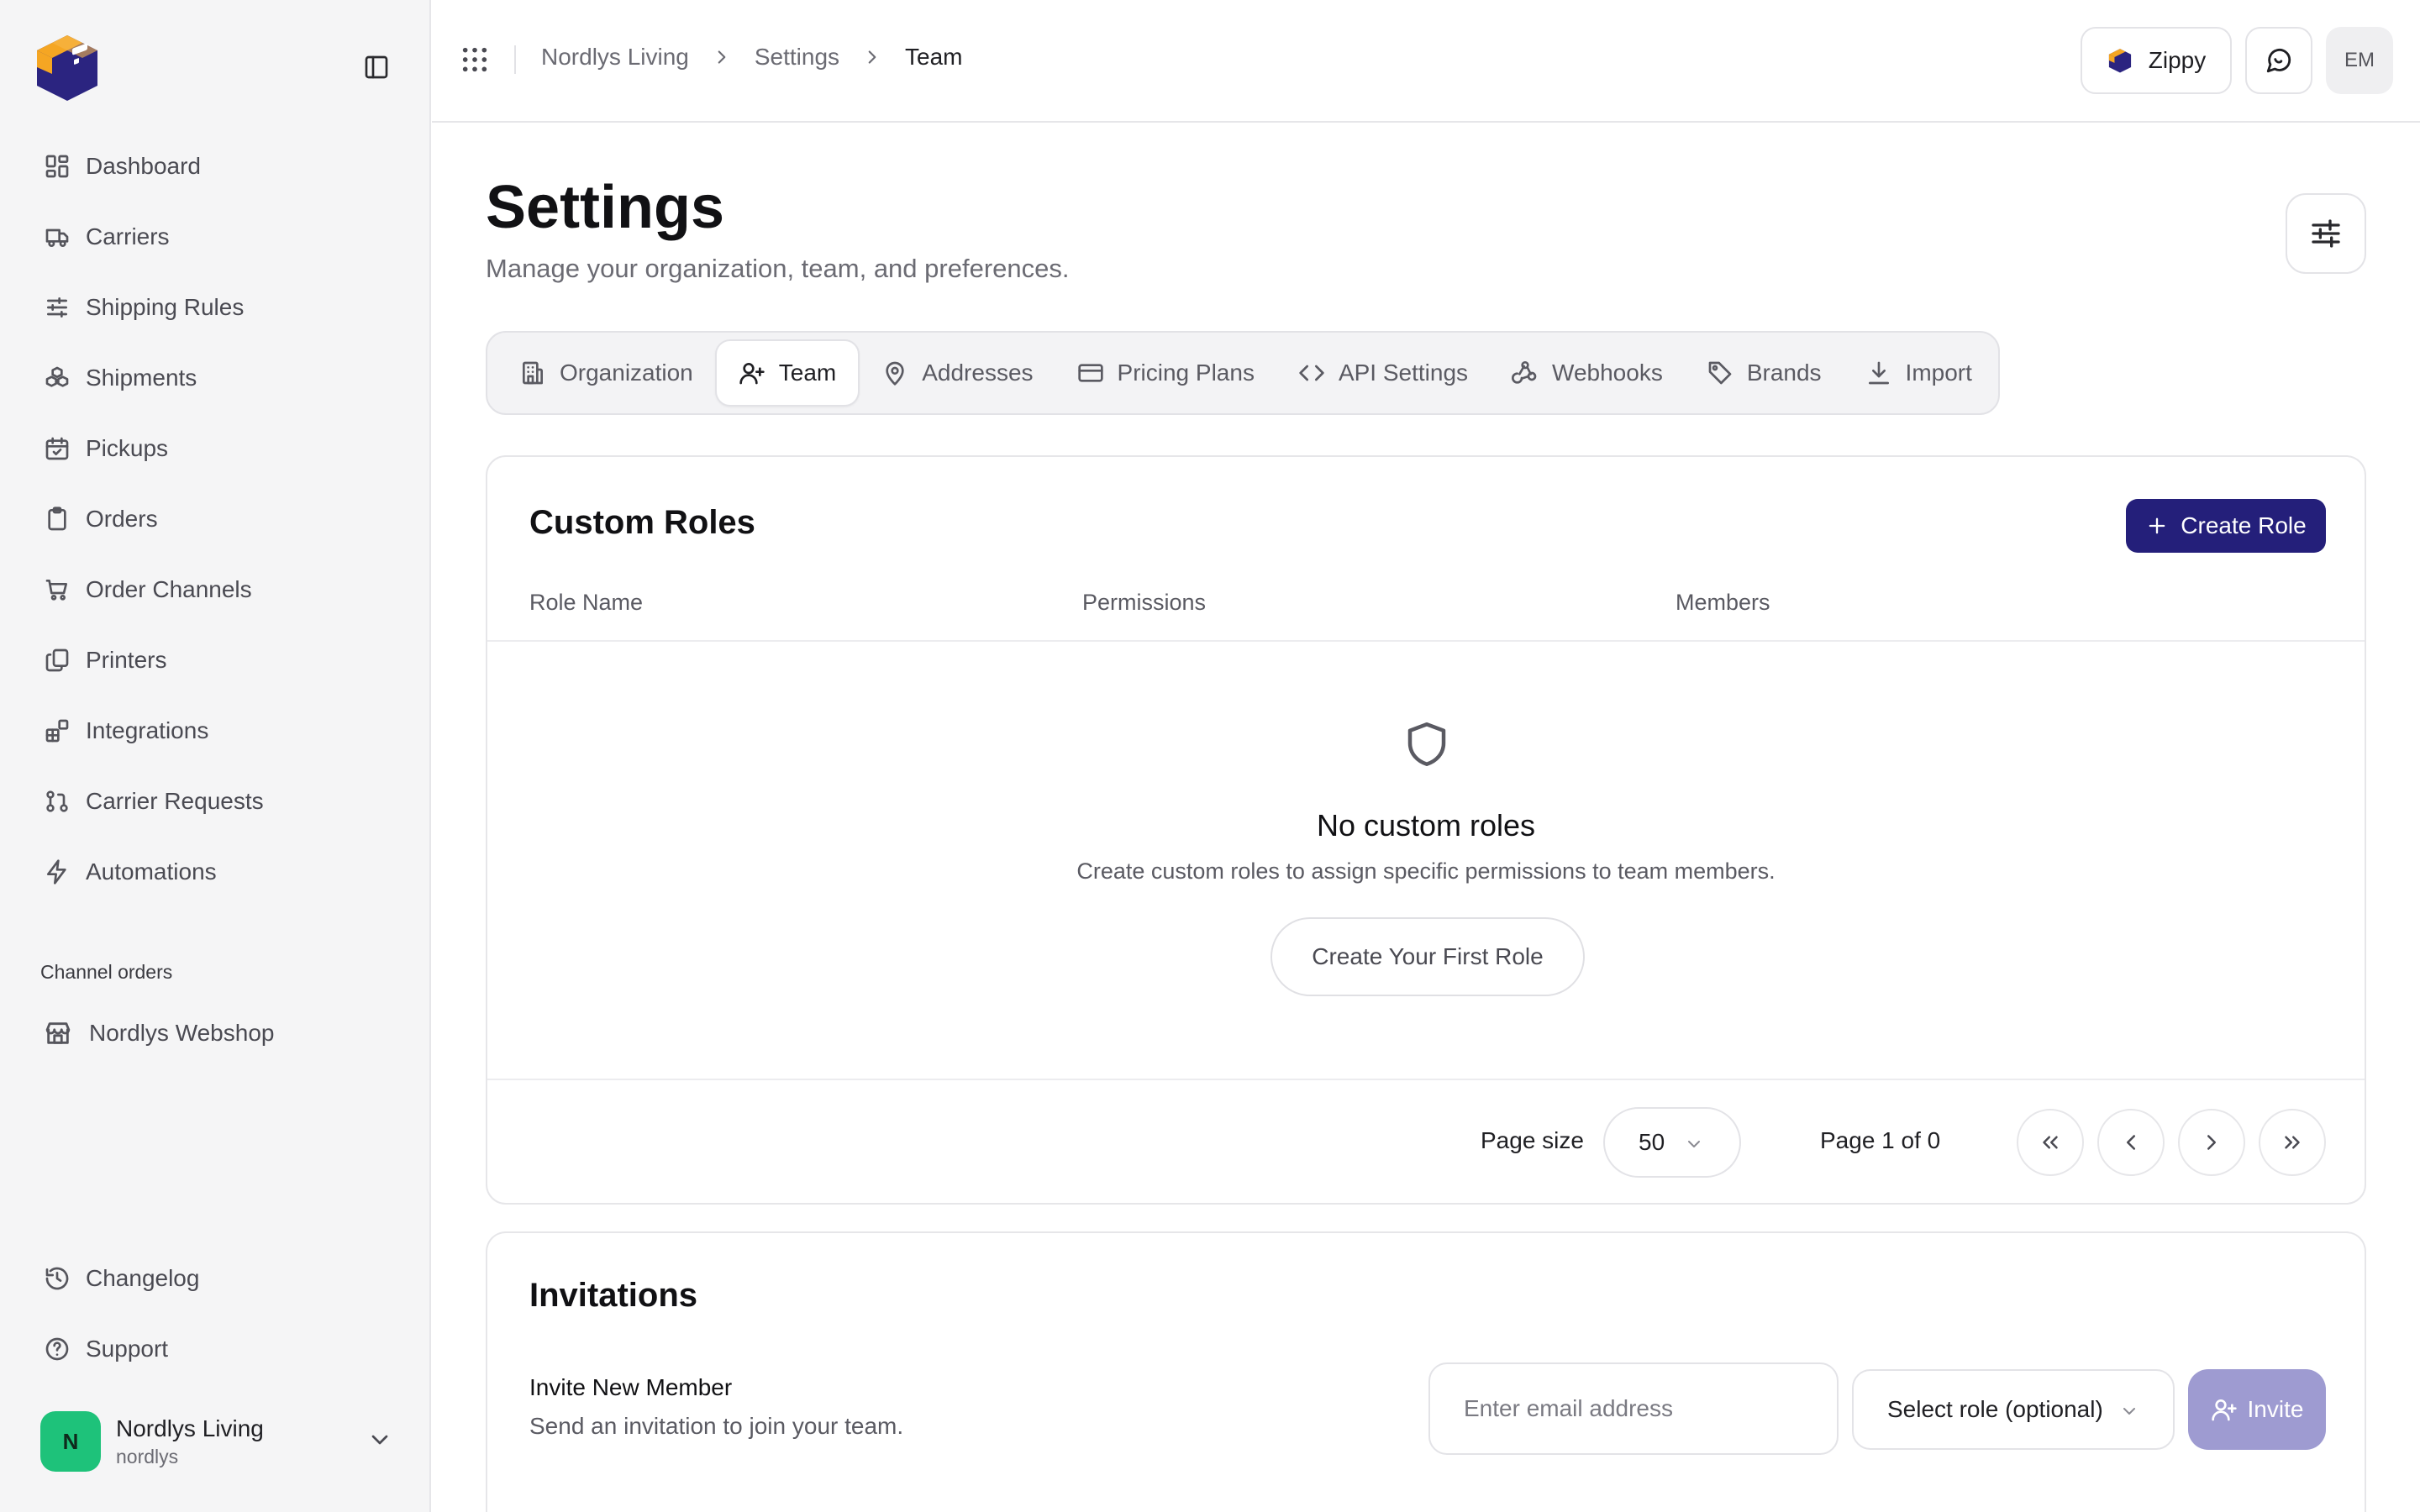 This screenshot has width=2420, height=1512. What do you see at coordinates (1426, 1142) in the screenshot?
I see `pagination: Page size 50 Page 1 of 0` at bounding box center [1426, 1142].